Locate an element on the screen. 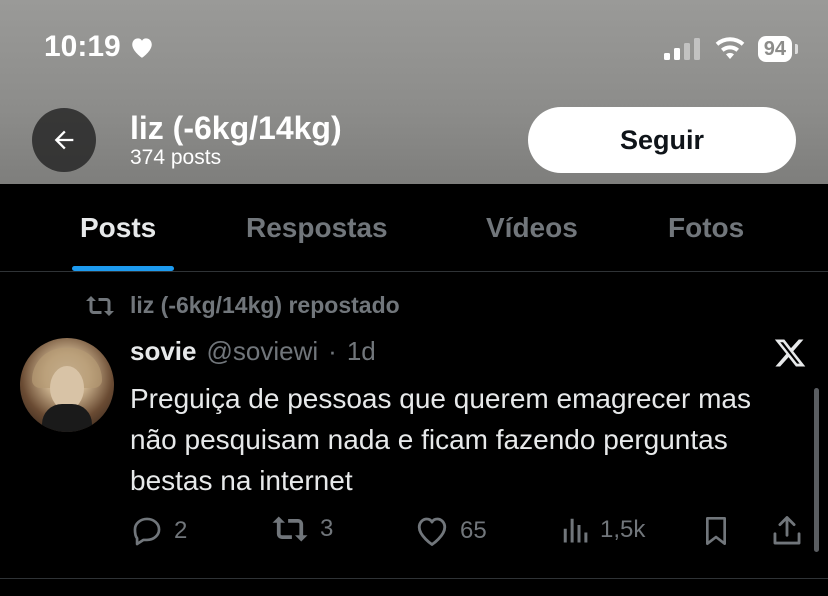 The image size is (828, 596). tab-posts: Posts is located at coordinates (118, 228).